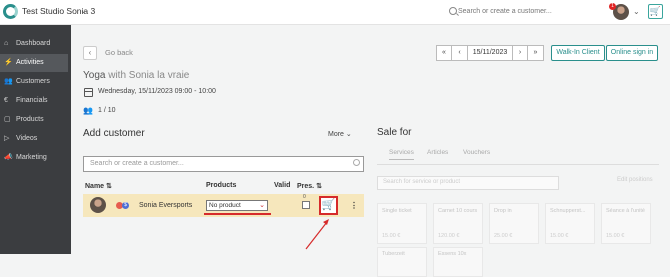  What do you see at coordinates (458, 223) in the screenshot?
I see `product-tile: Carnet 10 cours 120.00 €` at bounding box center [458, 223].